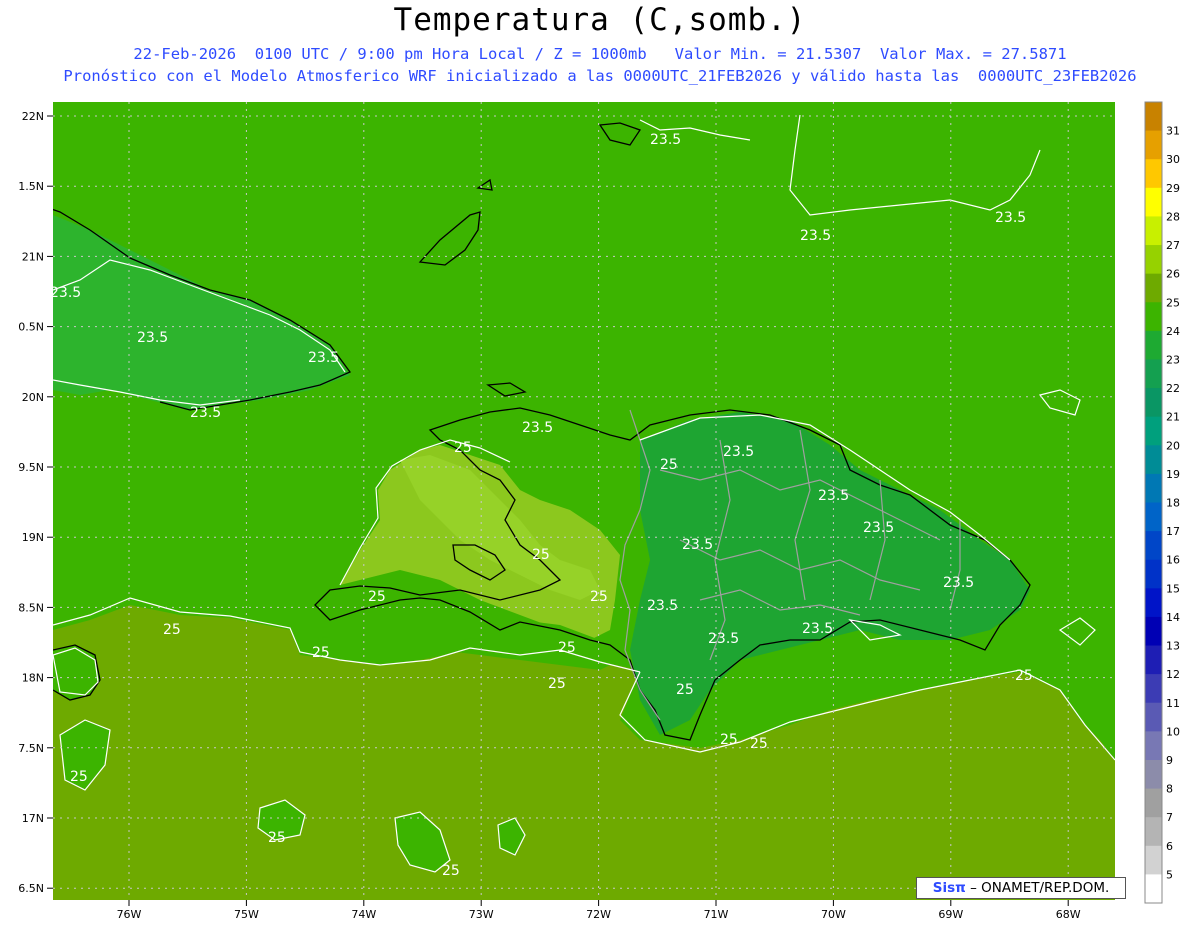 This screenshot has height=927, width=1200. I want to click on colorbar-label: 25, so click(1173, 302).